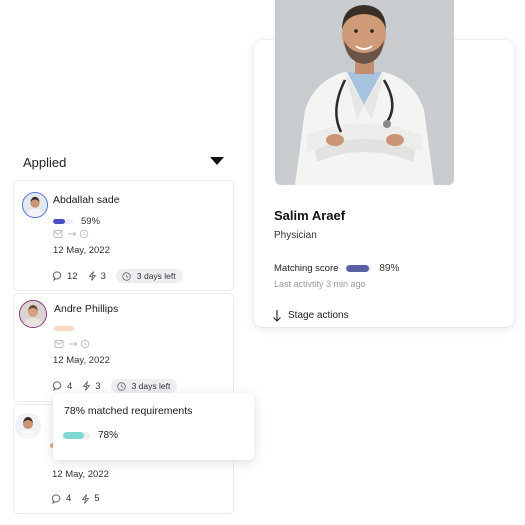 The width and height of the screenshot is (525, 525). I want to click on caret-down-icon, so click(217, 161).